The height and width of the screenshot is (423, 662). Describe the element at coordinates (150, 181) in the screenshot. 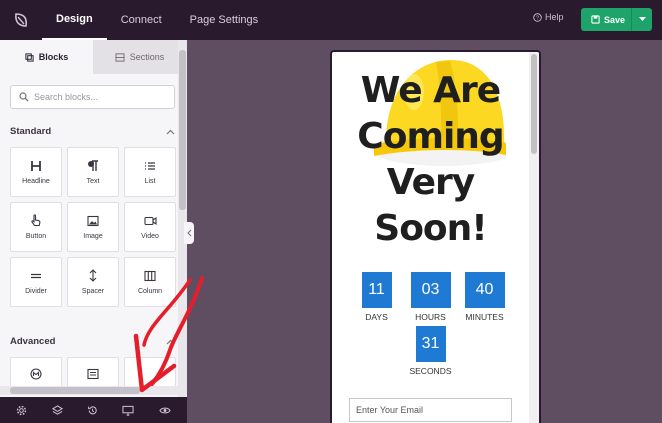

I see `block-label: List` at that location.